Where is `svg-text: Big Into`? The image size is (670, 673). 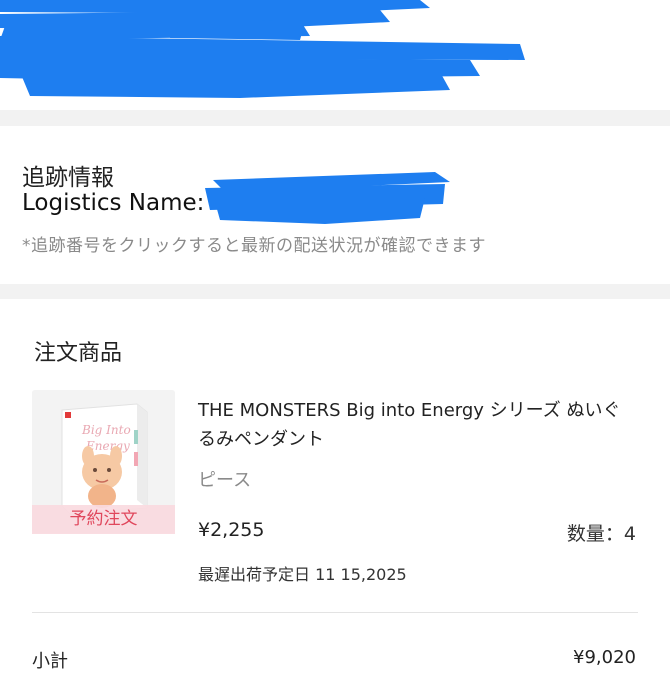 svg-text: Big Into is located at coordinates (106, 430).